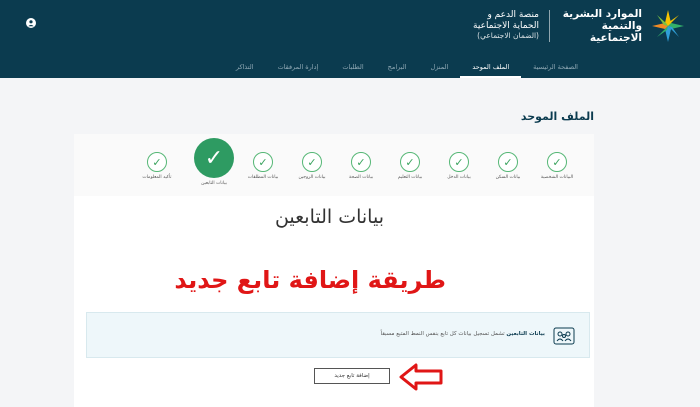 The height and width of the screenshot is (407, 700). Describe the element at coordinates (421, 377) in the screenshot. I see `arrow-left-icon` at that location.